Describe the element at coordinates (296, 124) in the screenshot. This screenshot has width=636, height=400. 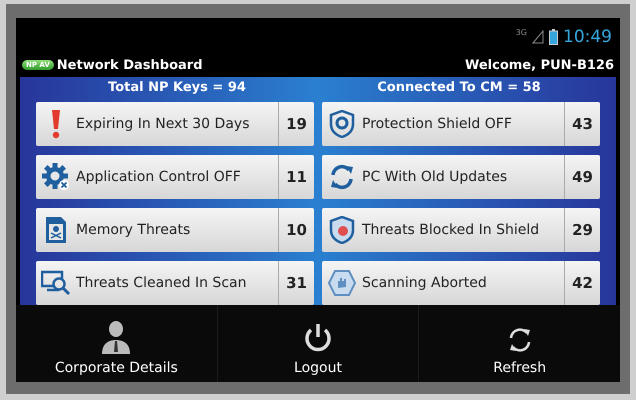
I see `tile-count: 19` at that location.